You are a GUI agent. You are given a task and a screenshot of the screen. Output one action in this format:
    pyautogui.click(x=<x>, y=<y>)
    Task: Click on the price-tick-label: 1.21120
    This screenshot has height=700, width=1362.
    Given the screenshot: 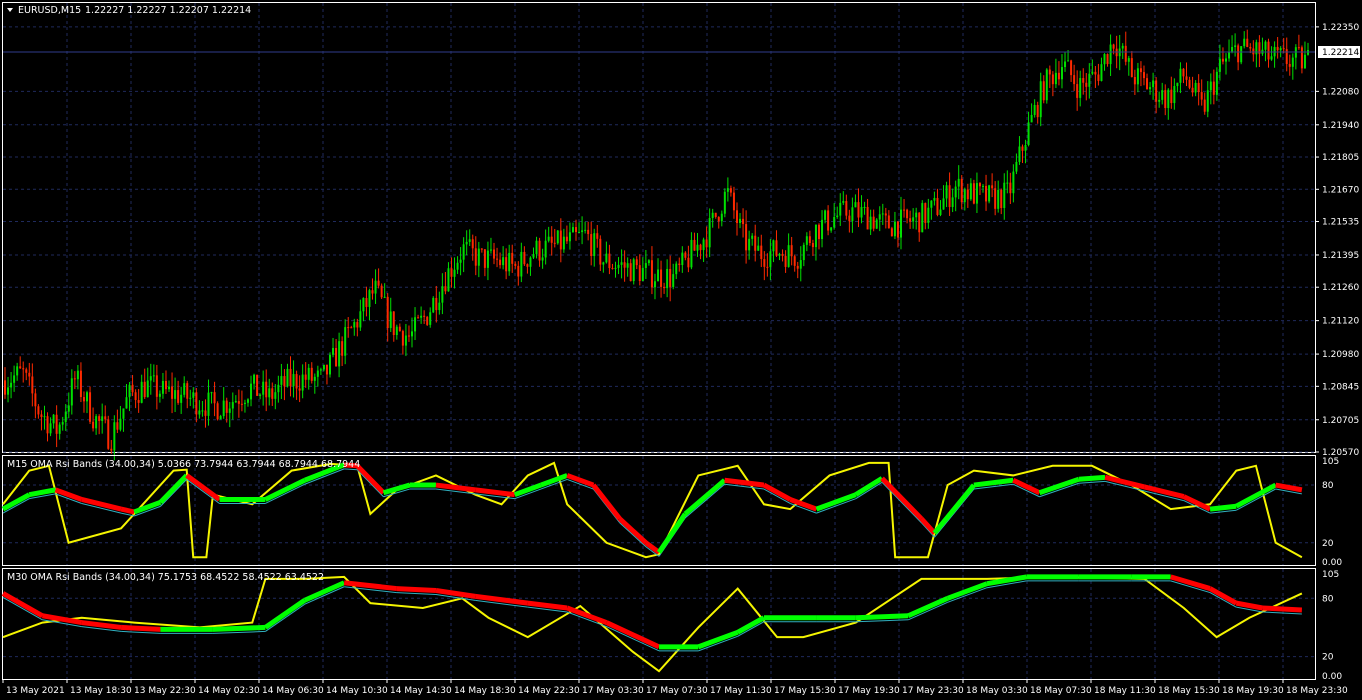 What is the action you would take?
    pyautogui.click(x=1340, y=322)
    